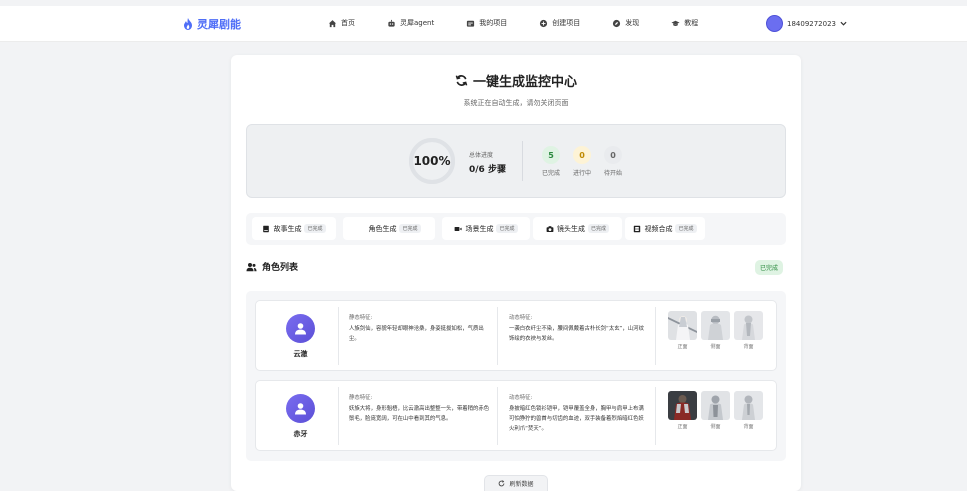  I want to click on film-icon, so click(637, 228).